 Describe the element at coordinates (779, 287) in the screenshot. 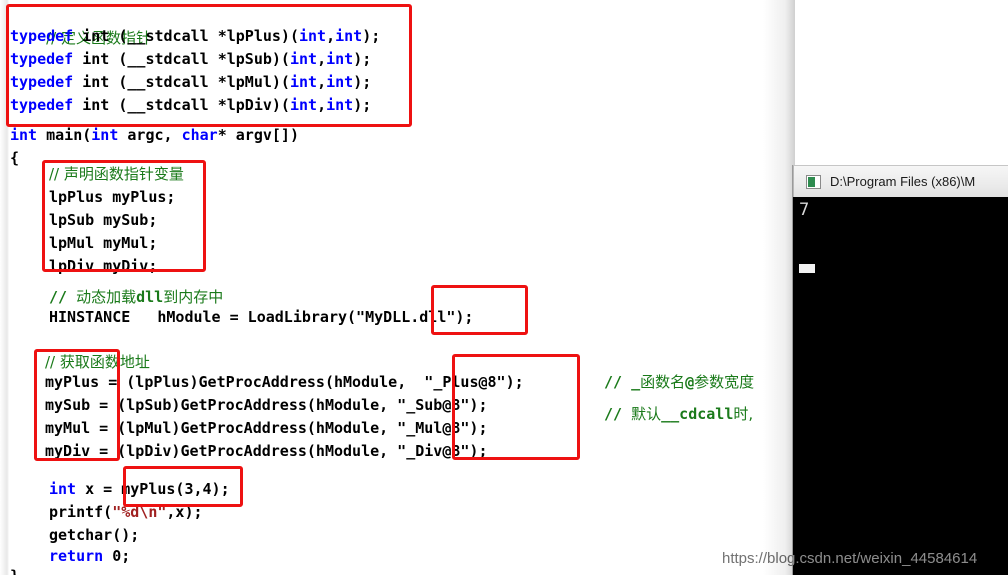

I see `edge-fade-overlay` at that location.